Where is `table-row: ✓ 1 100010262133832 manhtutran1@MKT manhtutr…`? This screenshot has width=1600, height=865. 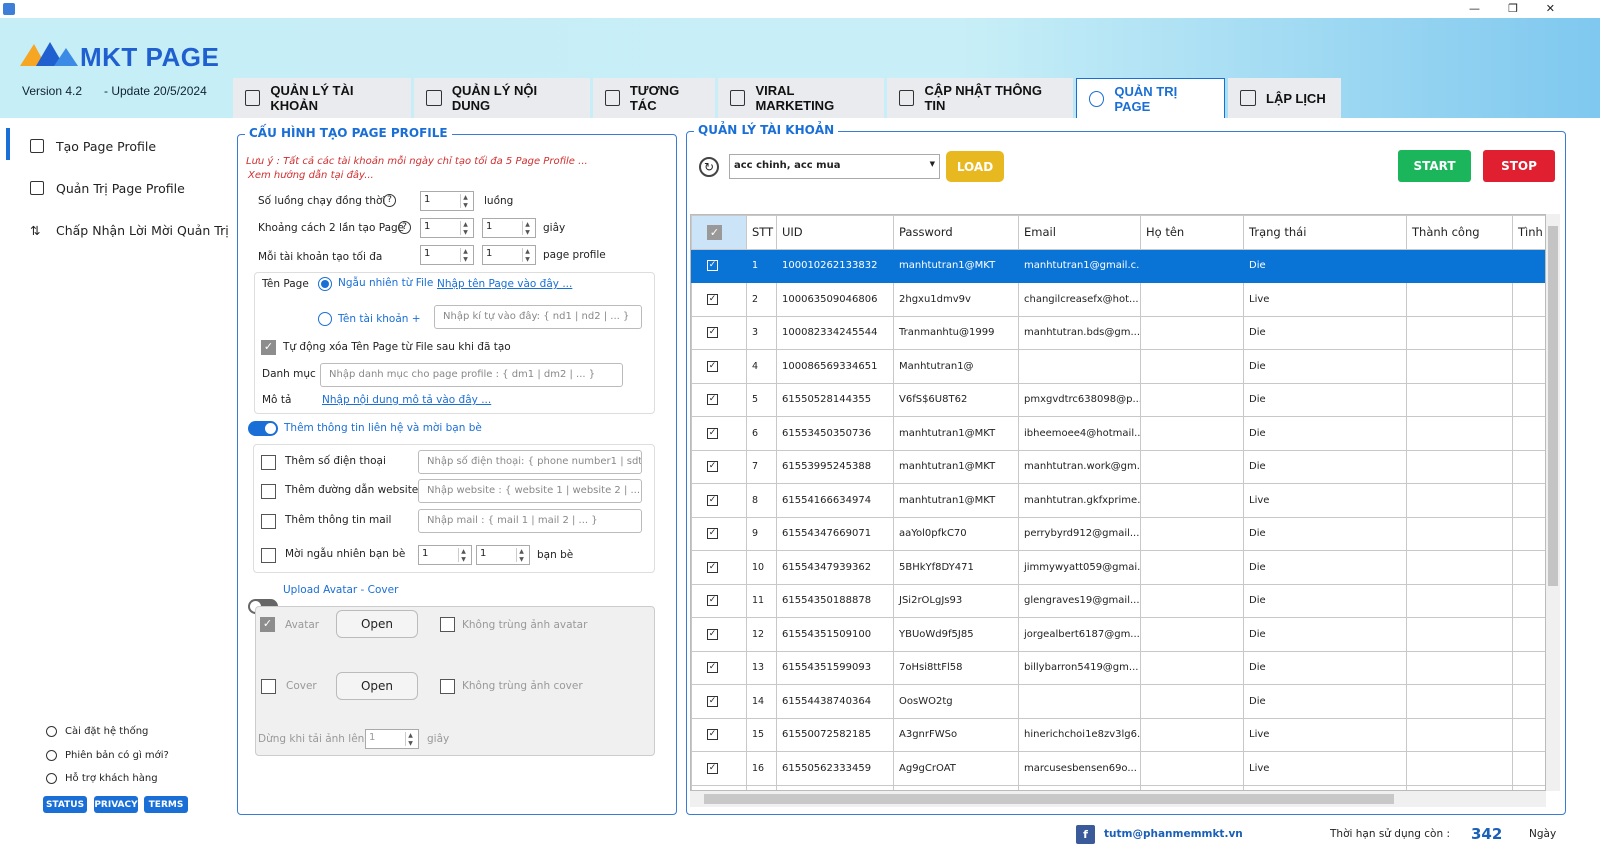
table-row: ✓ 1 100010262133832 manhtutran1@MKT manhtutr… is located at coordinates (1118, 265).